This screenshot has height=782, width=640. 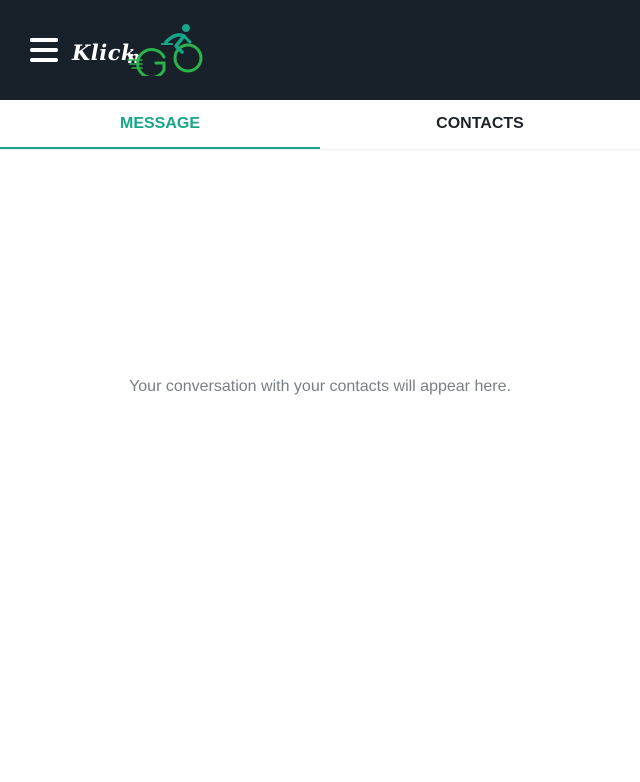 What do you see at coordinates (320, 50) in the screenshot?
I see `app-header: Klick n` at bounding box center [320, 50].